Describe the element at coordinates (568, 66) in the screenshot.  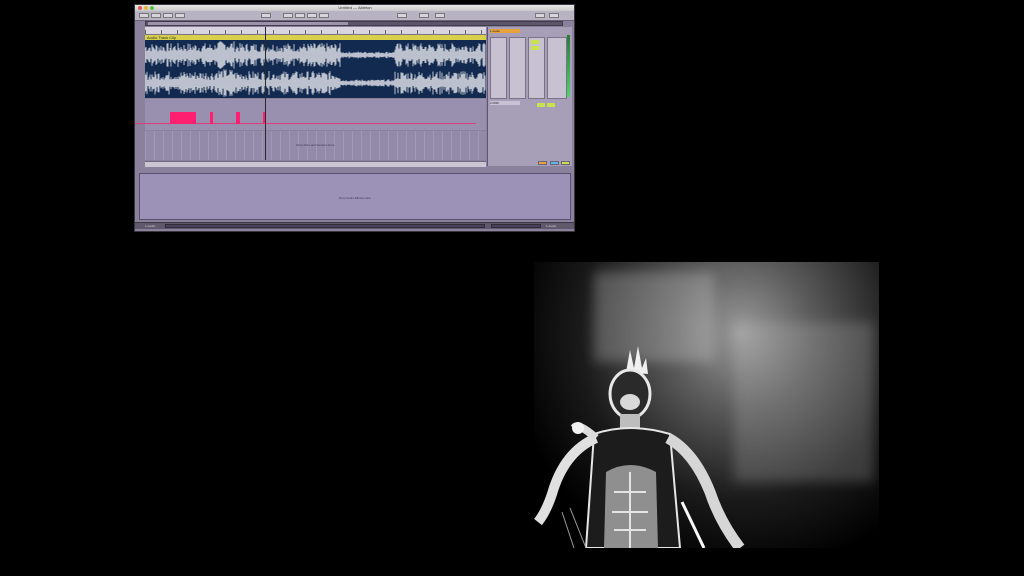
I see `level-meter` at that location.